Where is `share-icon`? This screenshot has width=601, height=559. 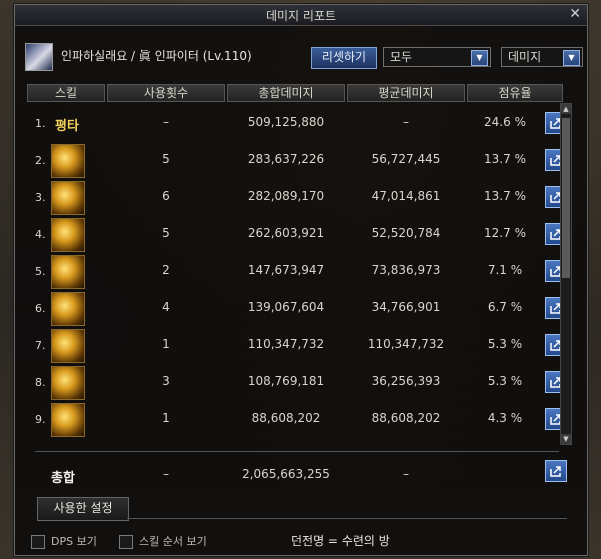 share-icon is located at coordinates (555, 471).